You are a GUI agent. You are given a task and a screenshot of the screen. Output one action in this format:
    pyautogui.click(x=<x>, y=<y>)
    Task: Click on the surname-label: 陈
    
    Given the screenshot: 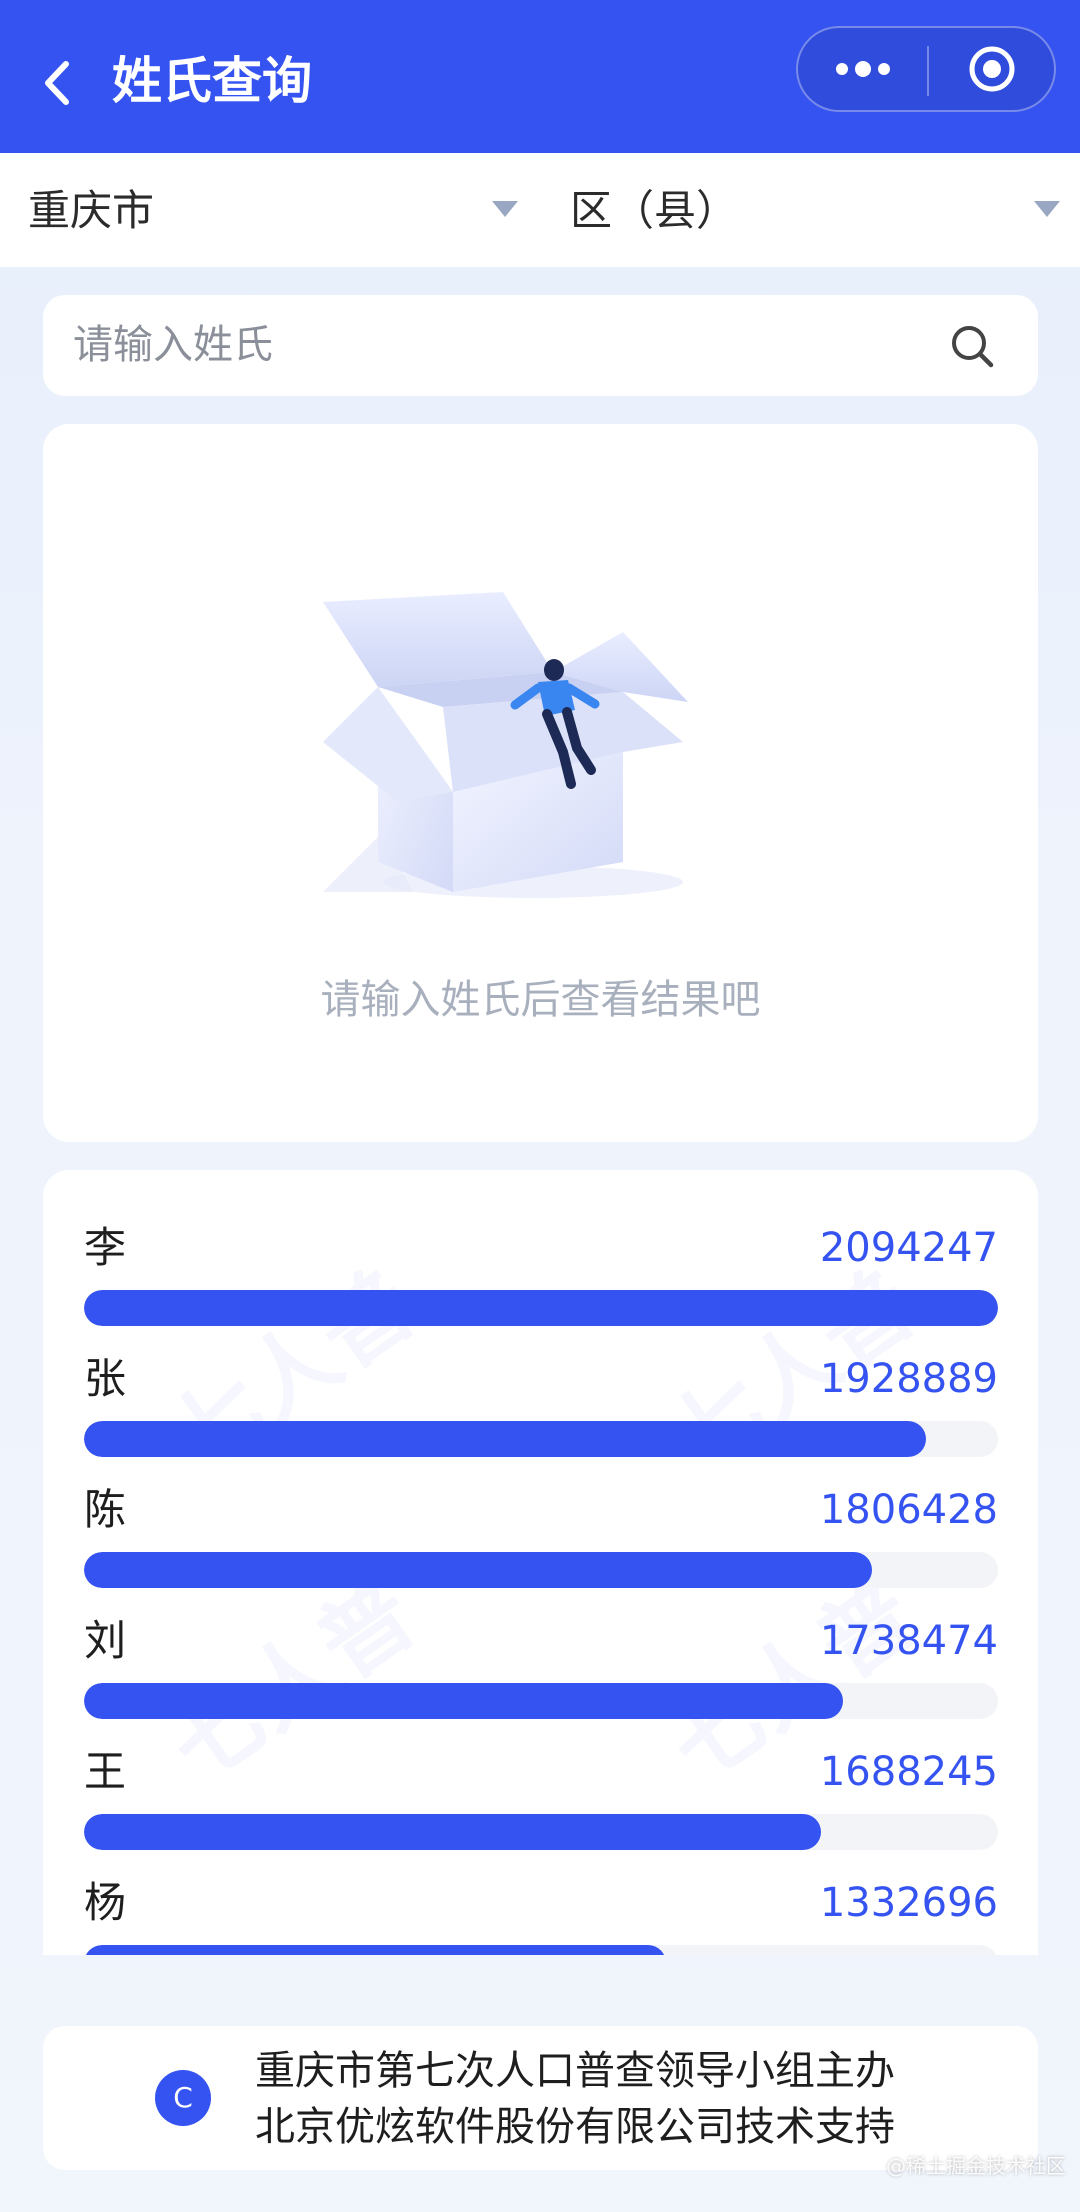 What is the action you would take?
    pyautogui.click(x=105, y=1509)
    